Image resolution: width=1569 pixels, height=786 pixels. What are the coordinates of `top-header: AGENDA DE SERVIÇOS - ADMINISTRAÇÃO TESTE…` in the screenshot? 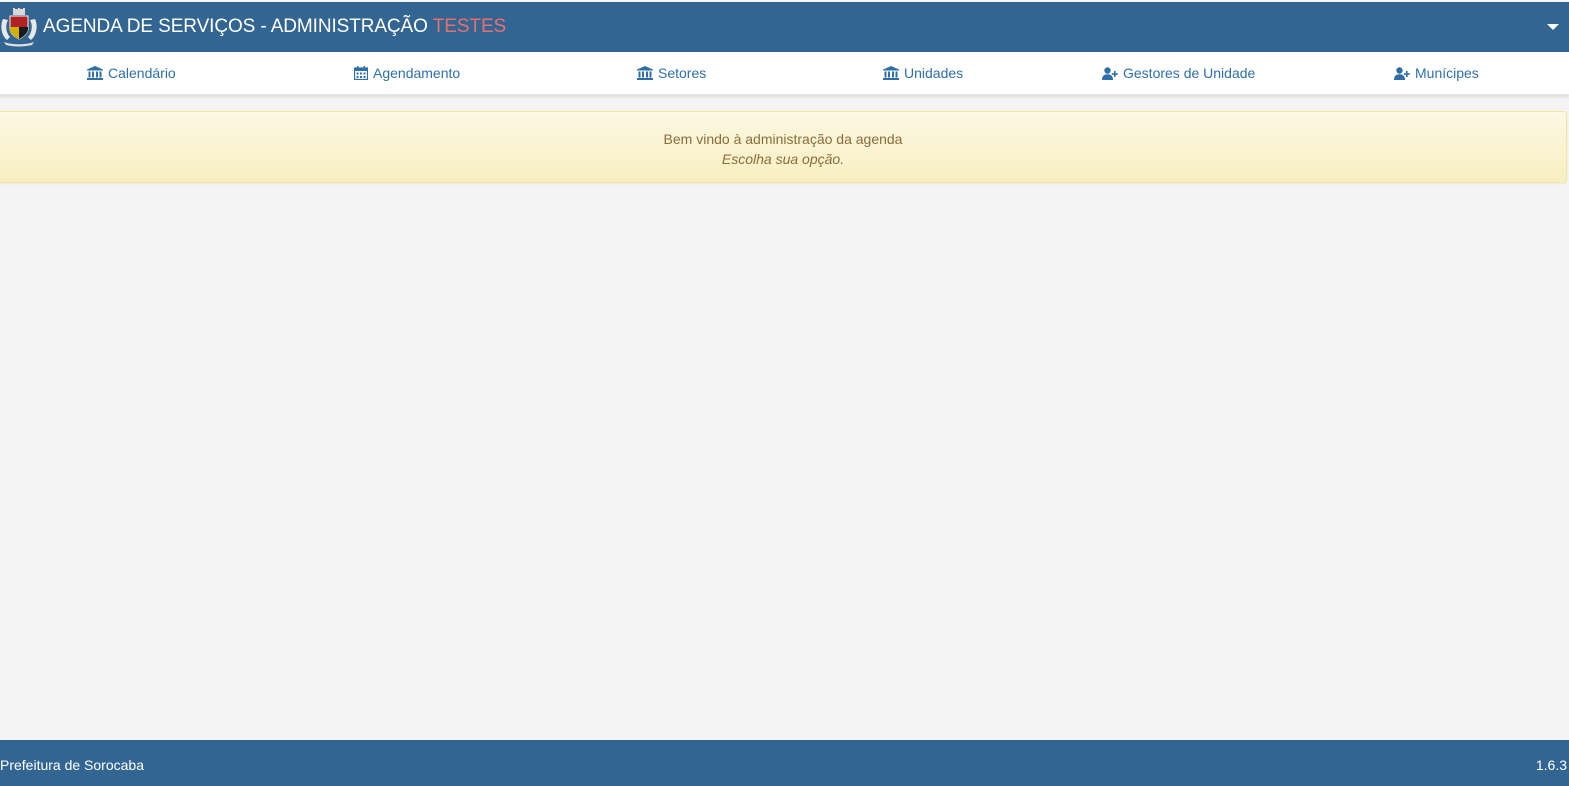 It's located at (784, 27).